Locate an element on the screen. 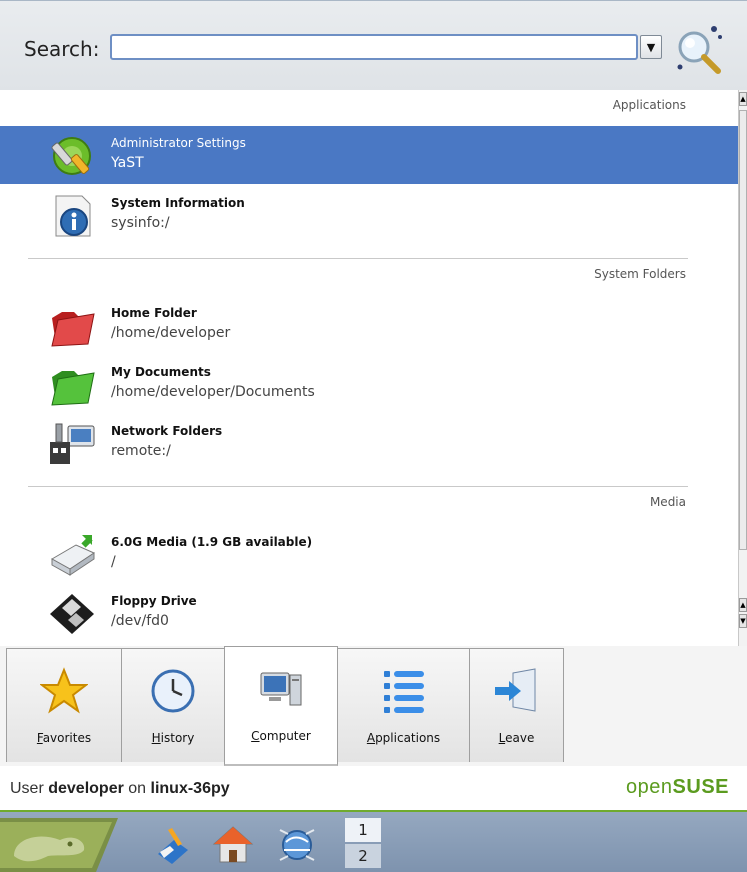  green-folder-icon is located at coordinates (73, 388).